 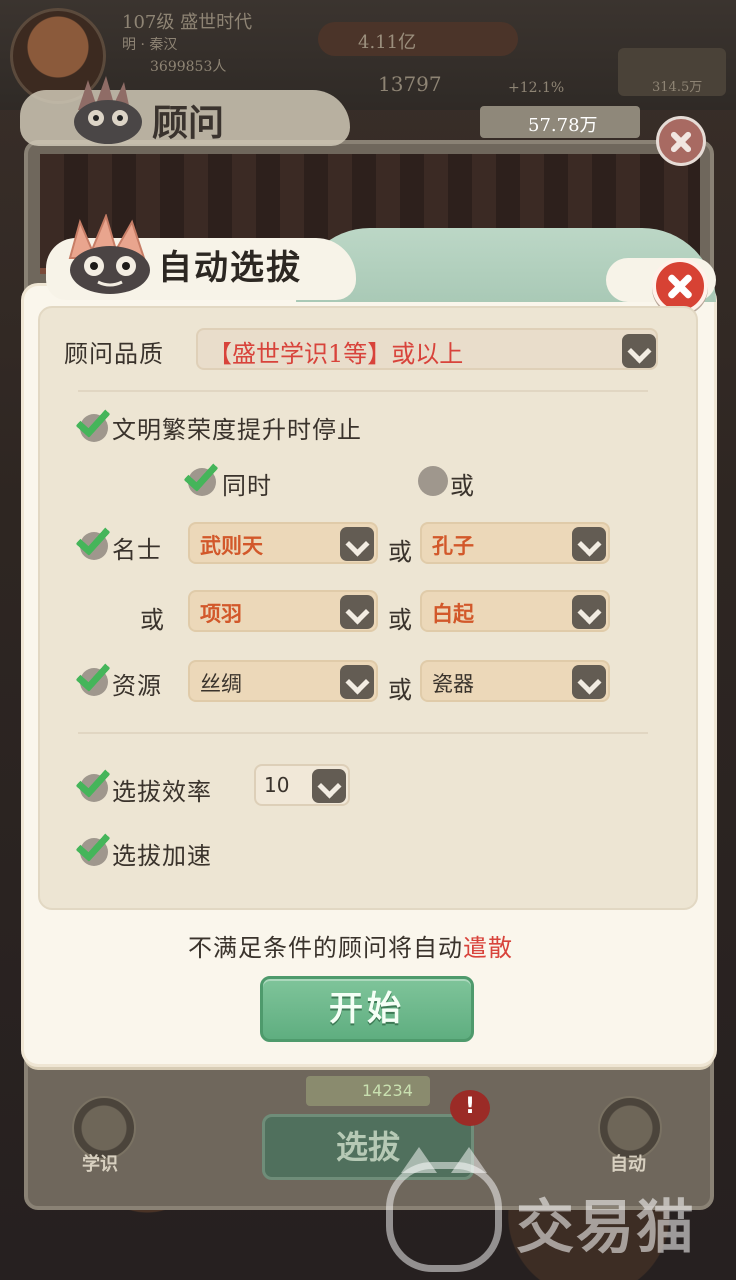 What do you see at coordinates (515, 681) in the screenshot?
I see `resource-dropdown-2: 瓷器` at bounding box center [515, 681].